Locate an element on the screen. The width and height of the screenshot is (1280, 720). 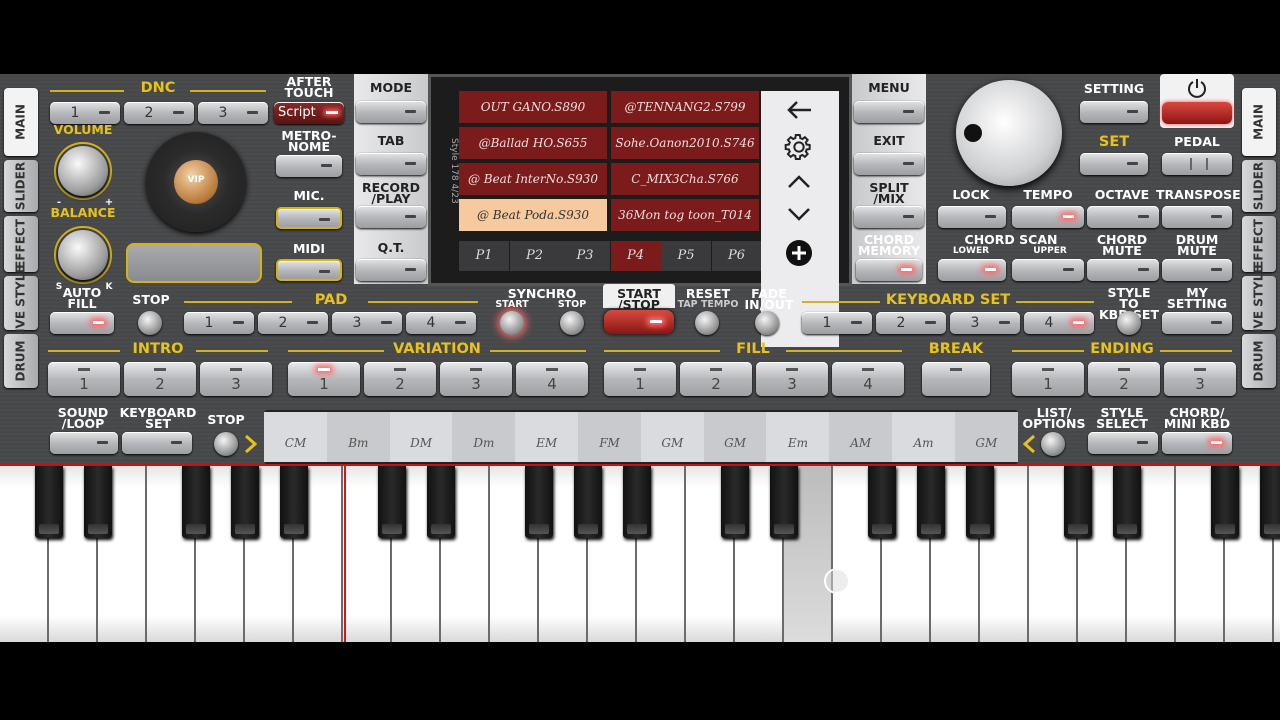
chord-cell: Bm is located at coordinates (358, 437).